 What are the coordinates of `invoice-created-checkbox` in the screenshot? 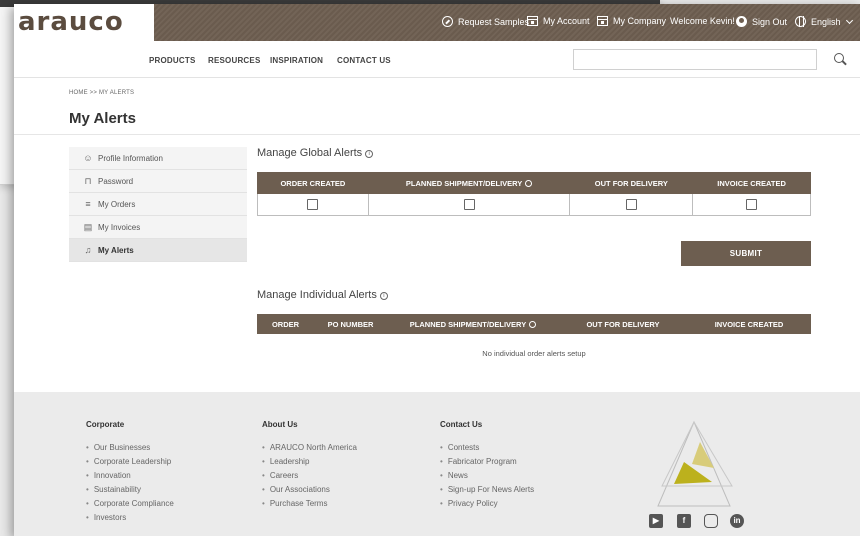 It's located at (752, 204).